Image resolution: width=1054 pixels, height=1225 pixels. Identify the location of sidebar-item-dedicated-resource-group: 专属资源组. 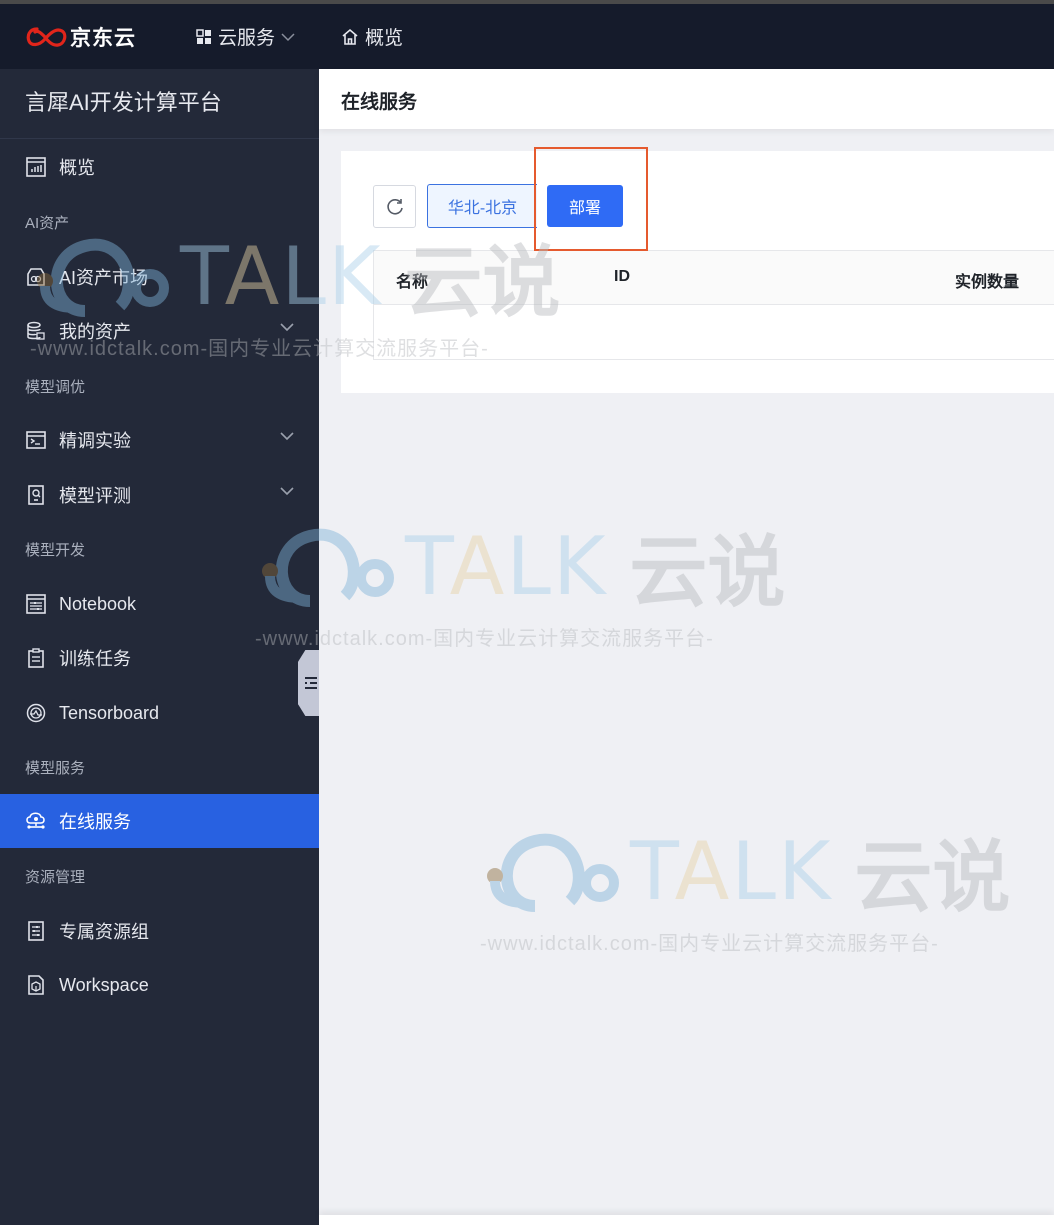
(159, 931).